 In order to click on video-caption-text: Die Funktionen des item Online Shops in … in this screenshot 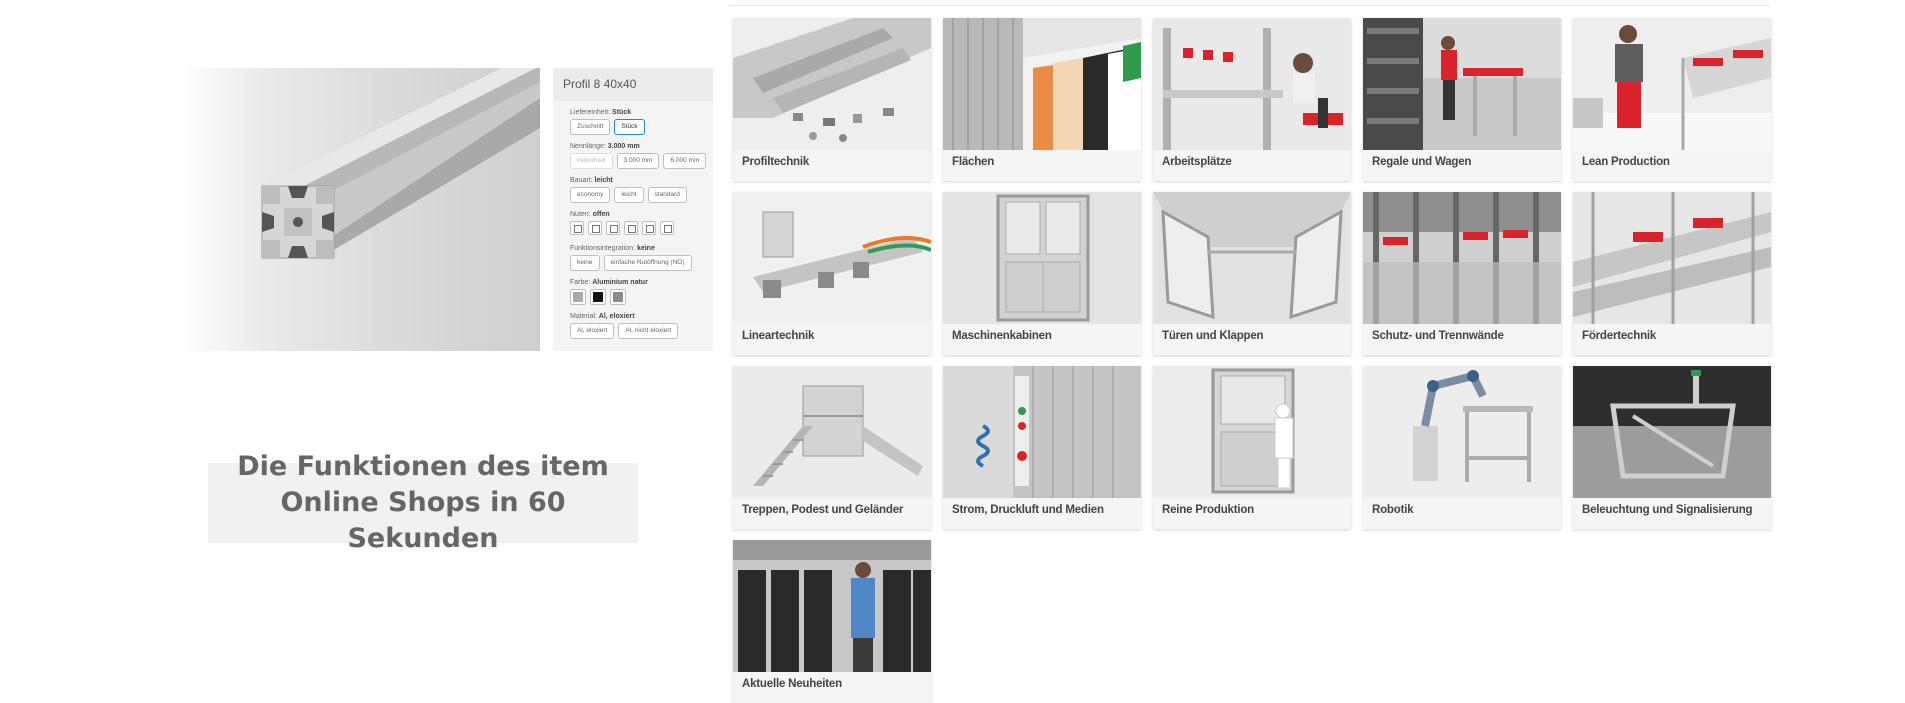, I will do `click(423, 502)`.